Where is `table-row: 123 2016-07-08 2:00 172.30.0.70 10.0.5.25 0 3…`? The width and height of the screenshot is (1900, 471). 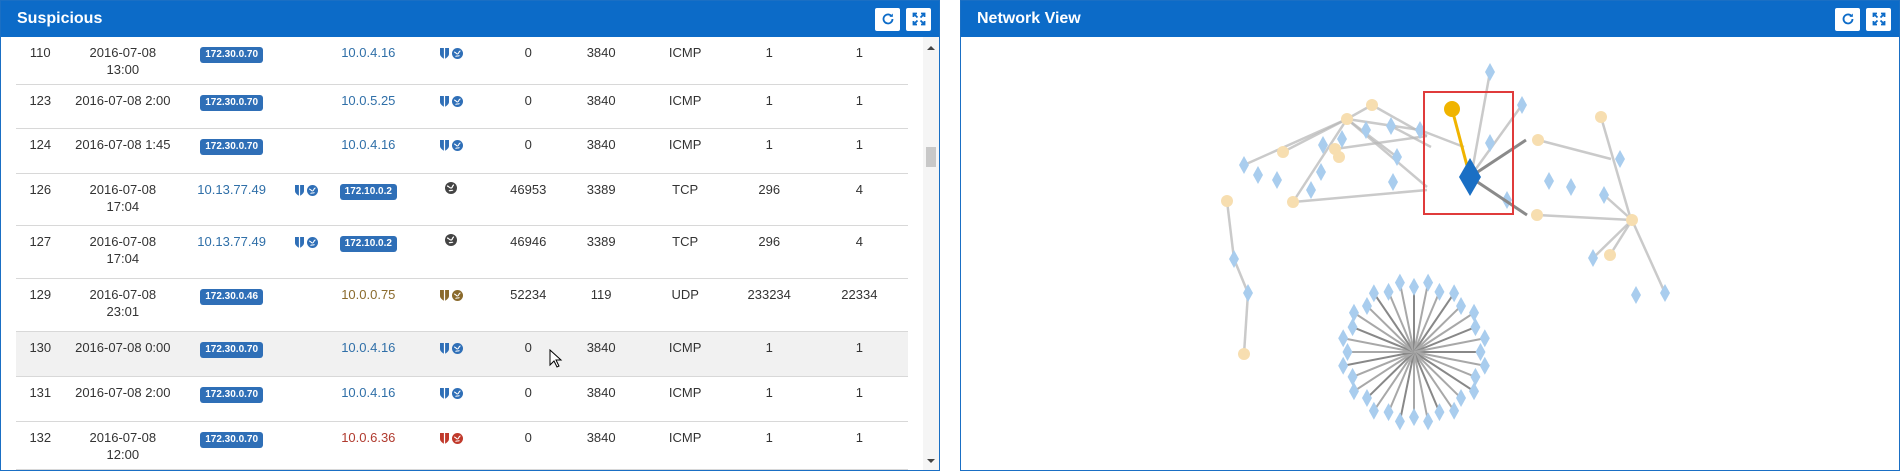 table-row: 123 2016-07-08 2:00 172.30.0.70 10.0.5.25 0 3… is located at coordinates (462, 106).